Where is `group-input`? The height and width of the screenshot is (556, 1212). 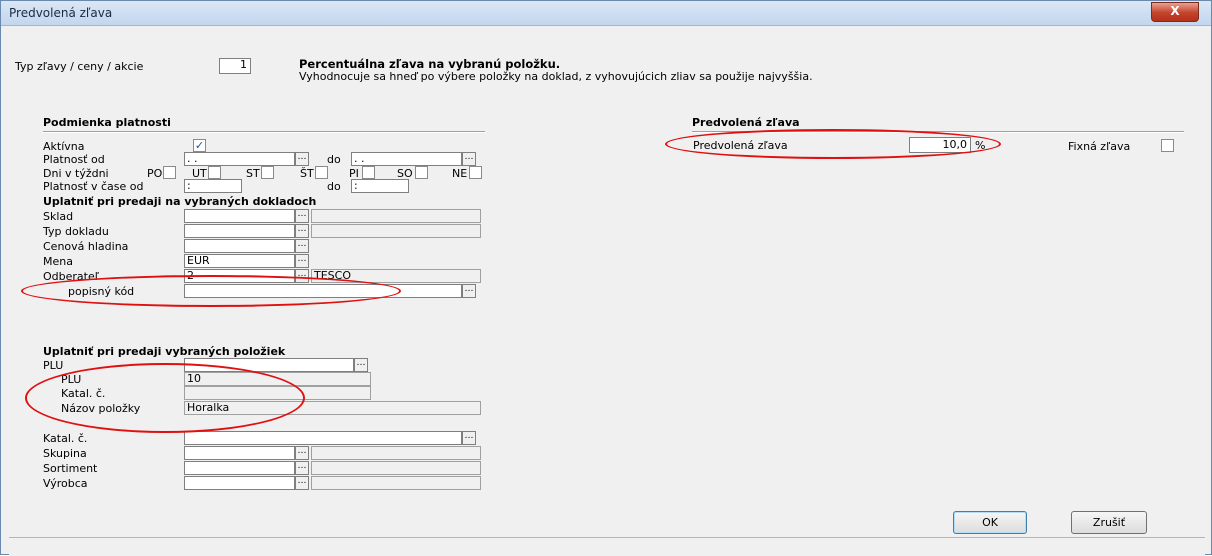 group-input is located at coordinates (239, 453).